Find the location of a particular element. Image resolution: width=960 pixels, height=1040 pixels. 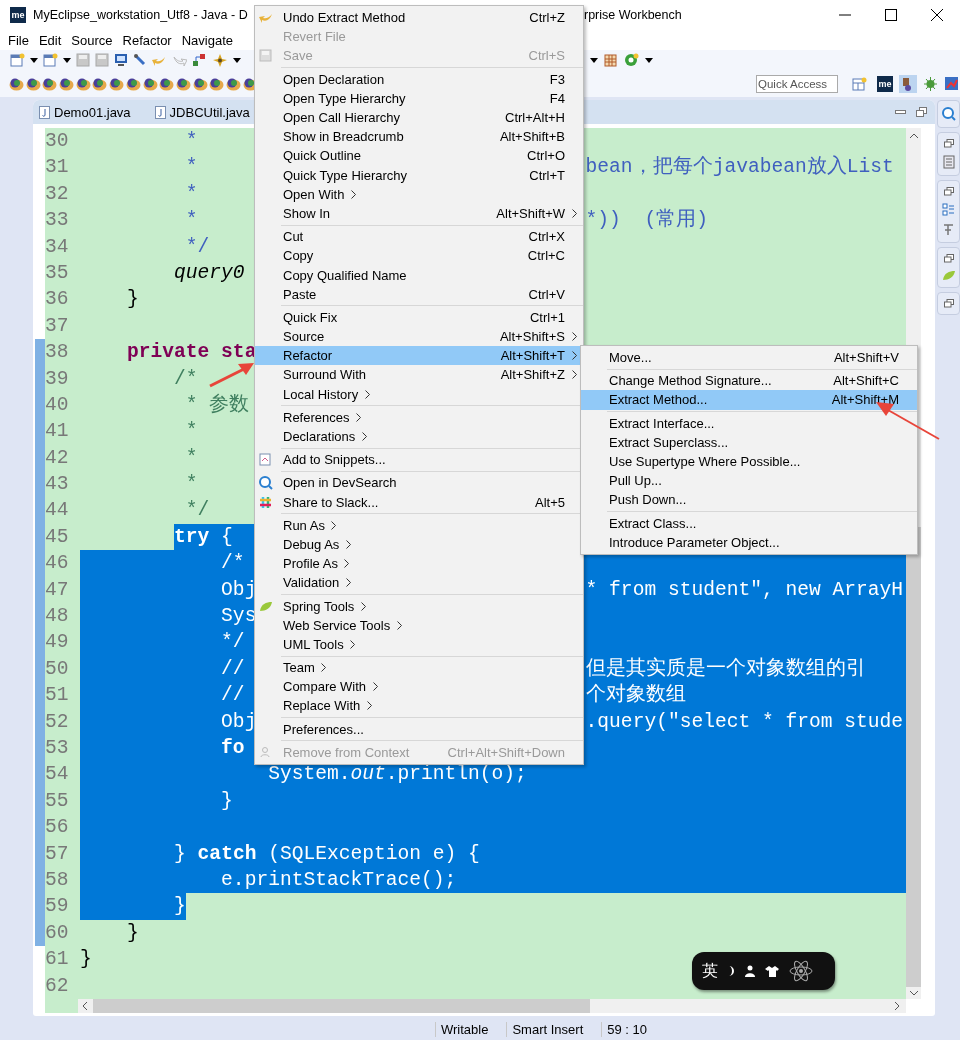

chart-icon is located at coordinates (951, 83).